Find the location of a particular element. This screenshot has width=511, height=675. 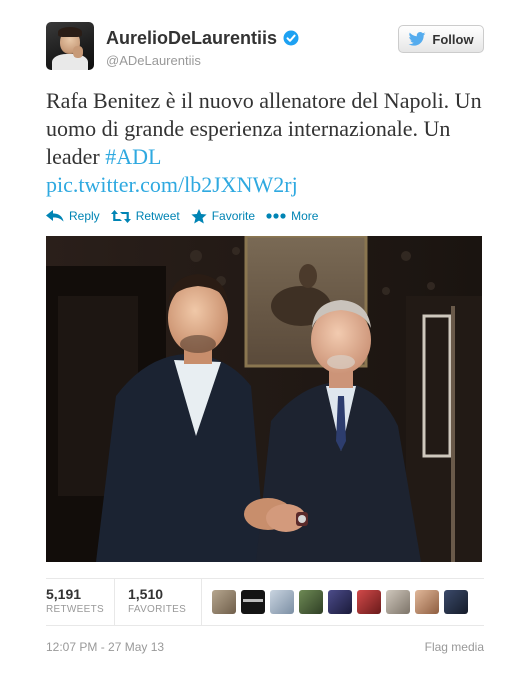

favorites-stat: 1,510 FAVORITES is located at coordinates (157, 600).